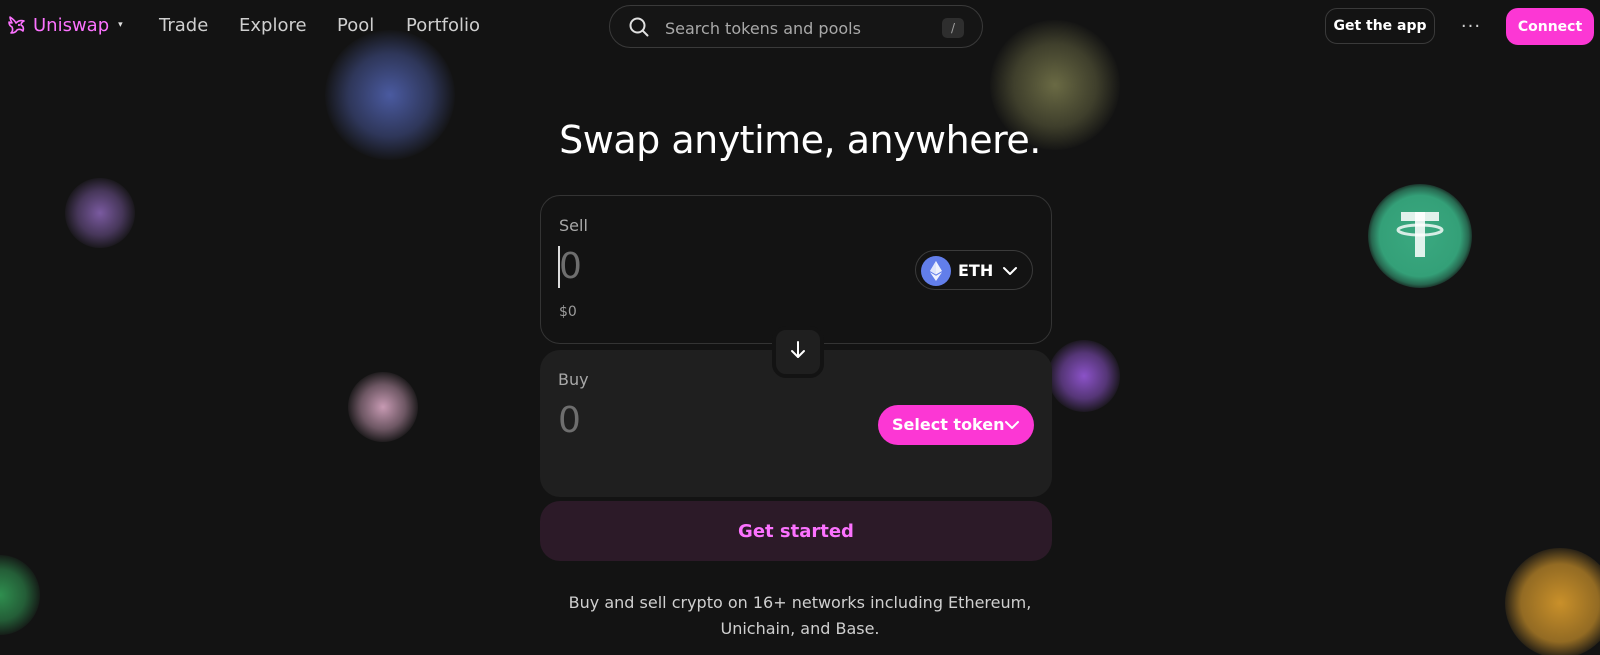 Image resolution: width=1600 pixels, height=655 pixels. Describe the element at coordinates (1550, 26) in the screenshot. I see `connect-button: Connect` at that location.